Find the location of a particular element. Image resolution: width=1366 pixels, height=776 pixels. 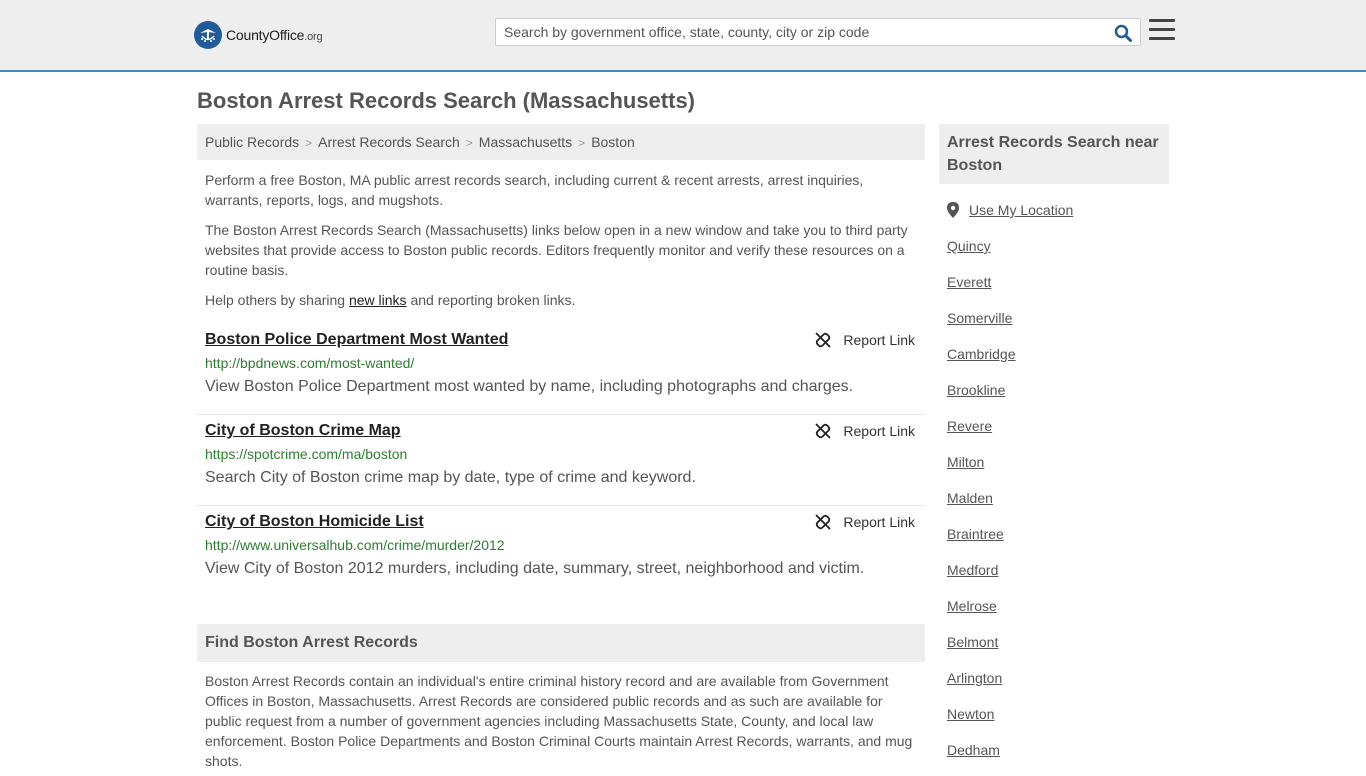

hamburger-menu-icon is located at coordinates (1162, 31).